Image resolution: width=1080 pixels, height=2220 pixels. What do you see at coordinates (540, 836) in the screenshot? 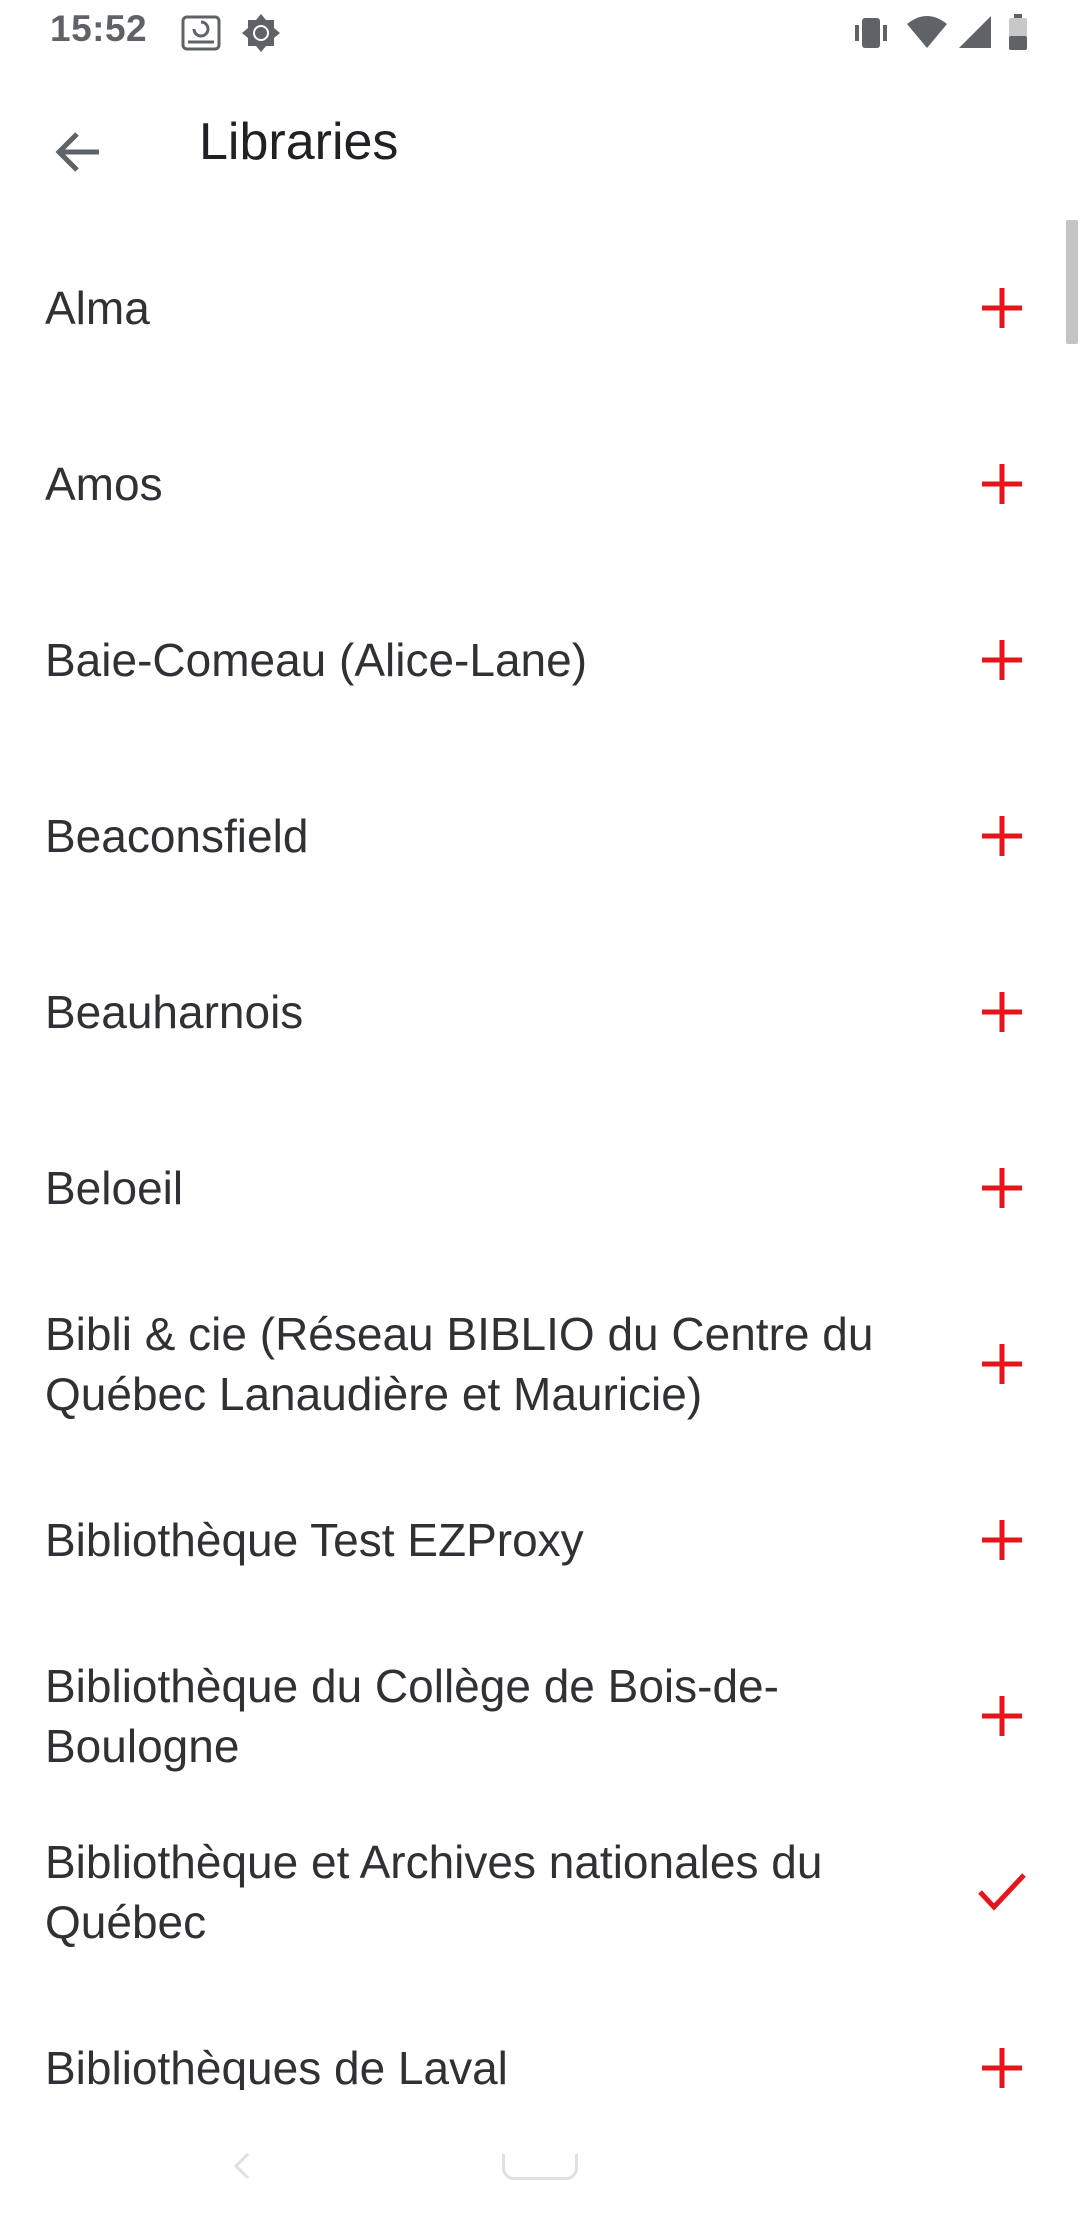
I see `library-row: Beaconsfield` at bounding box center [540, 836].